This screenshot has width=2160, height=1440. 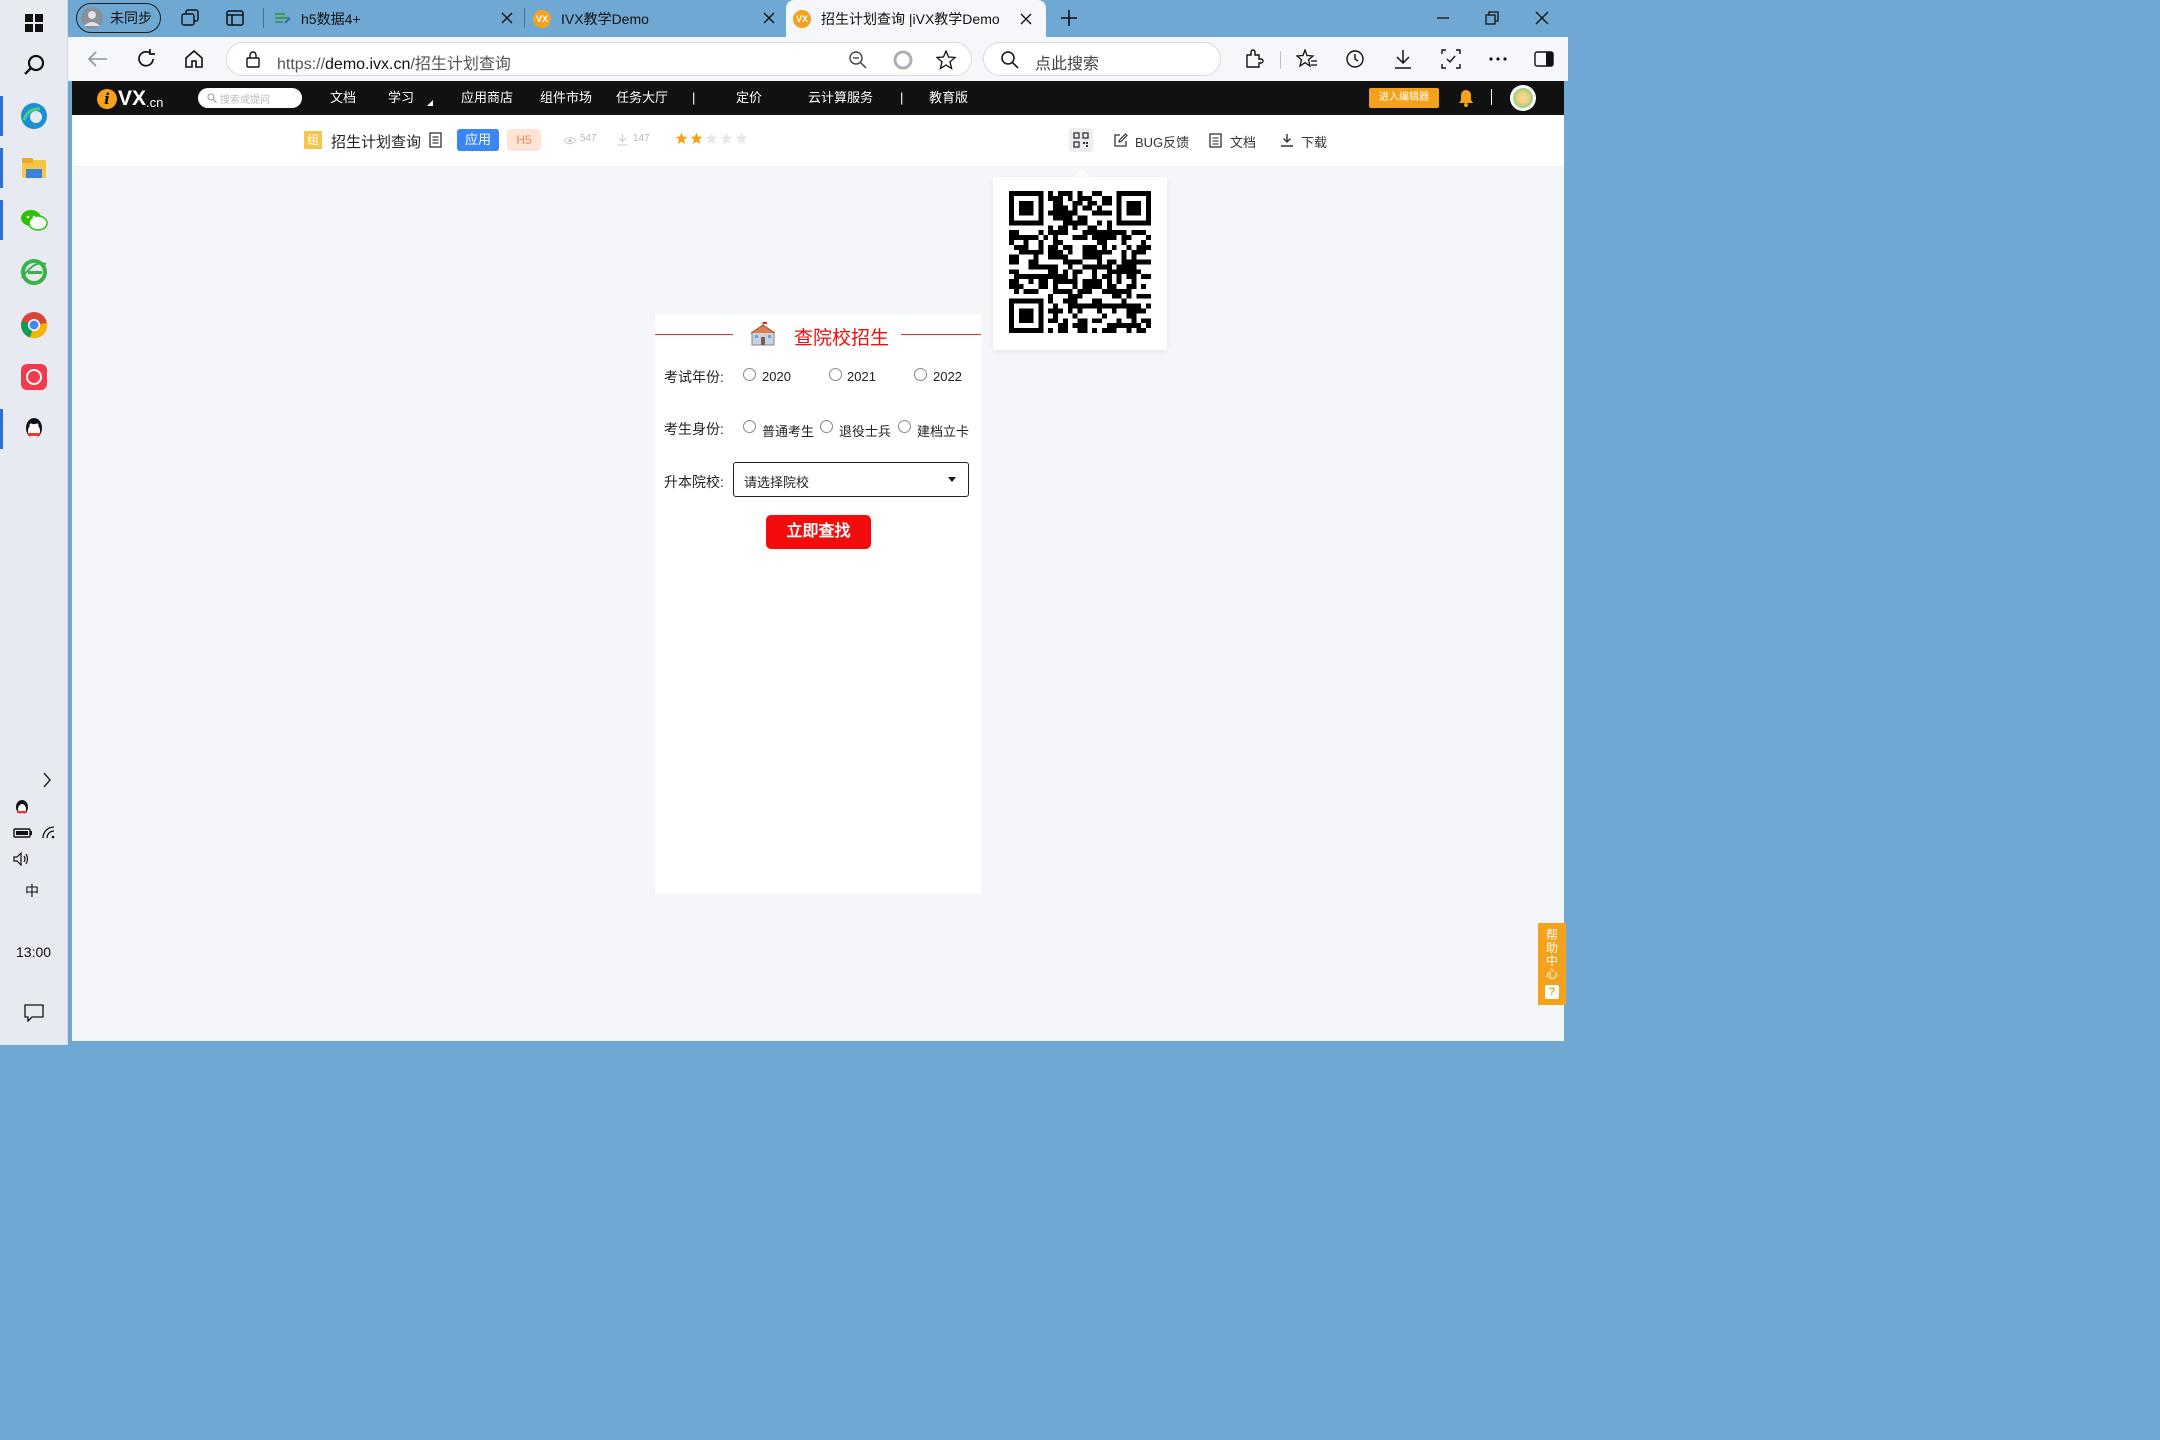 I want to click on web-search-bar: 点此搜索, so click(x=1102, y=59).